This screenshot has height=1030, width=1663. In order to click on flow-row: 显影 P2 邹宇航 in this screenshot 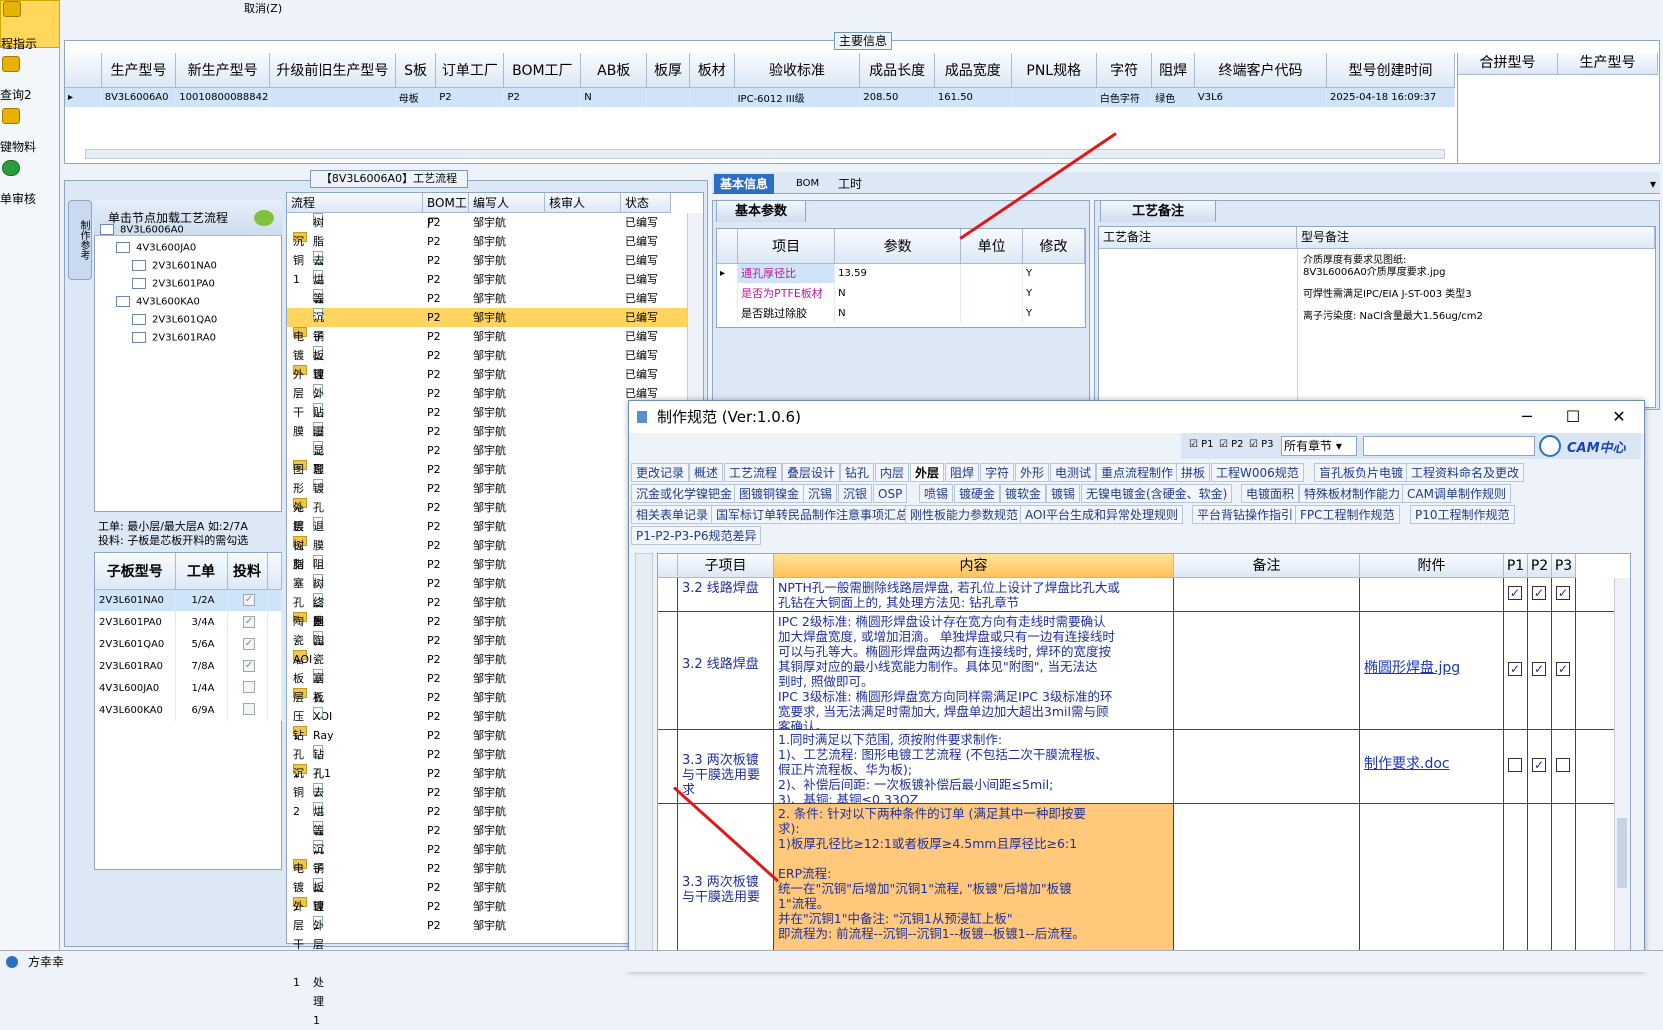, I will do `click(487, 458)`.